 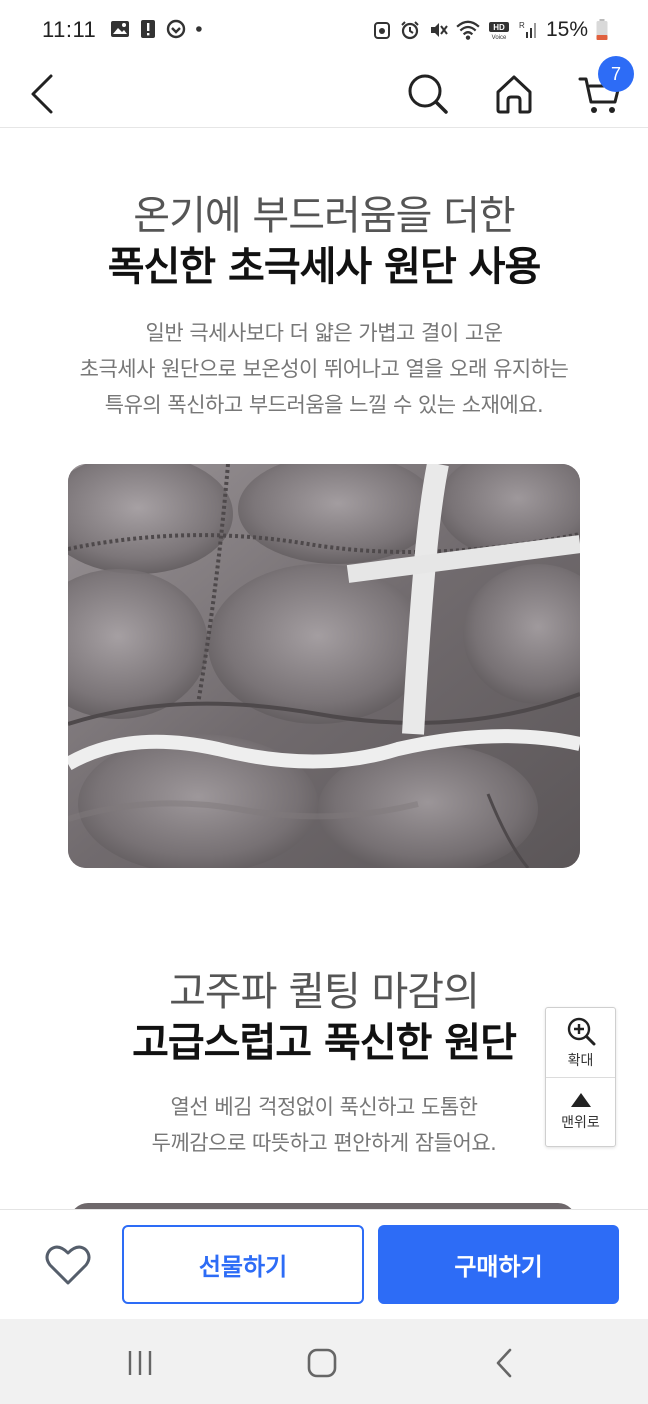 What do you see at coordinates (580, 1060) in the screenshot?
I see `zoom-label: 확대` at bounding box center [580, 1060].